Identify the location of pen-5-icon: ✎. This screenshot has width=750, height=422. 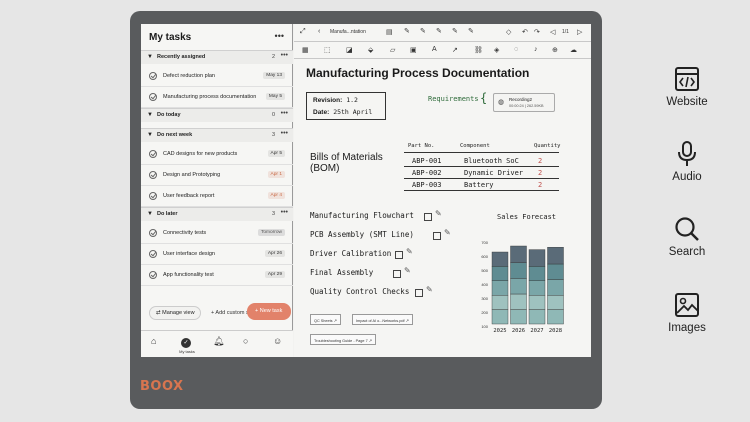
(471, 31).